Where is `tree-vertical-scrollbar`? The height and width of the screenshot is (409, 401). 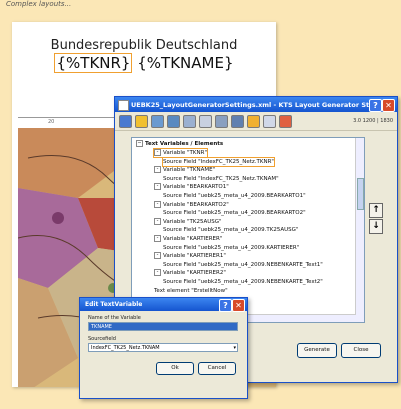
tree-vertical-scrollbar is located at coordinates (359, 230).